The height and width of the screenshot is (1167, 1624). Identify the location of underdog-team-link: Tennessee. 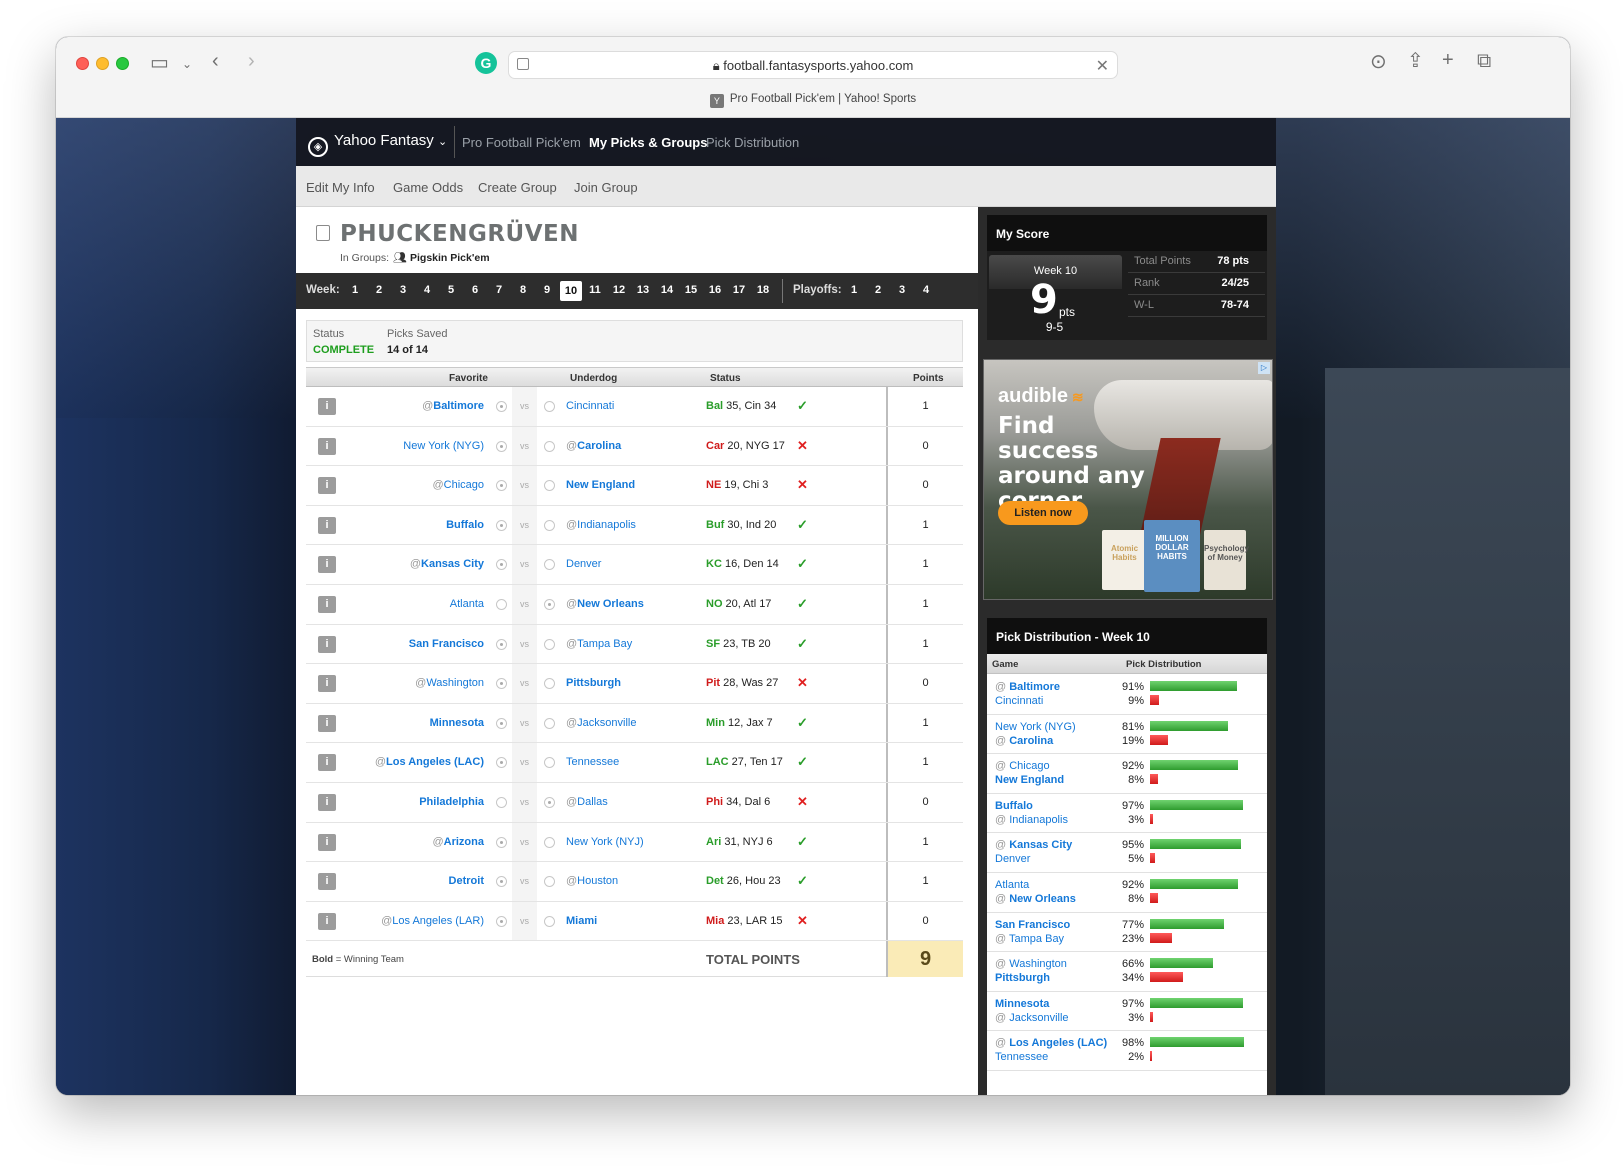
(592, 762).